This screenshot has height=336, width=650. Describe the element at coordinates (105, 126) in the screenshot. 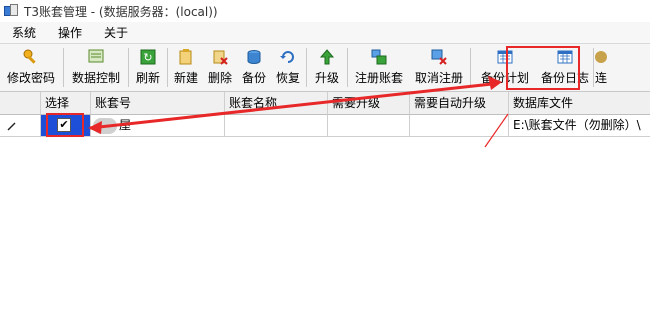

I see `redaction-blur` at that location.